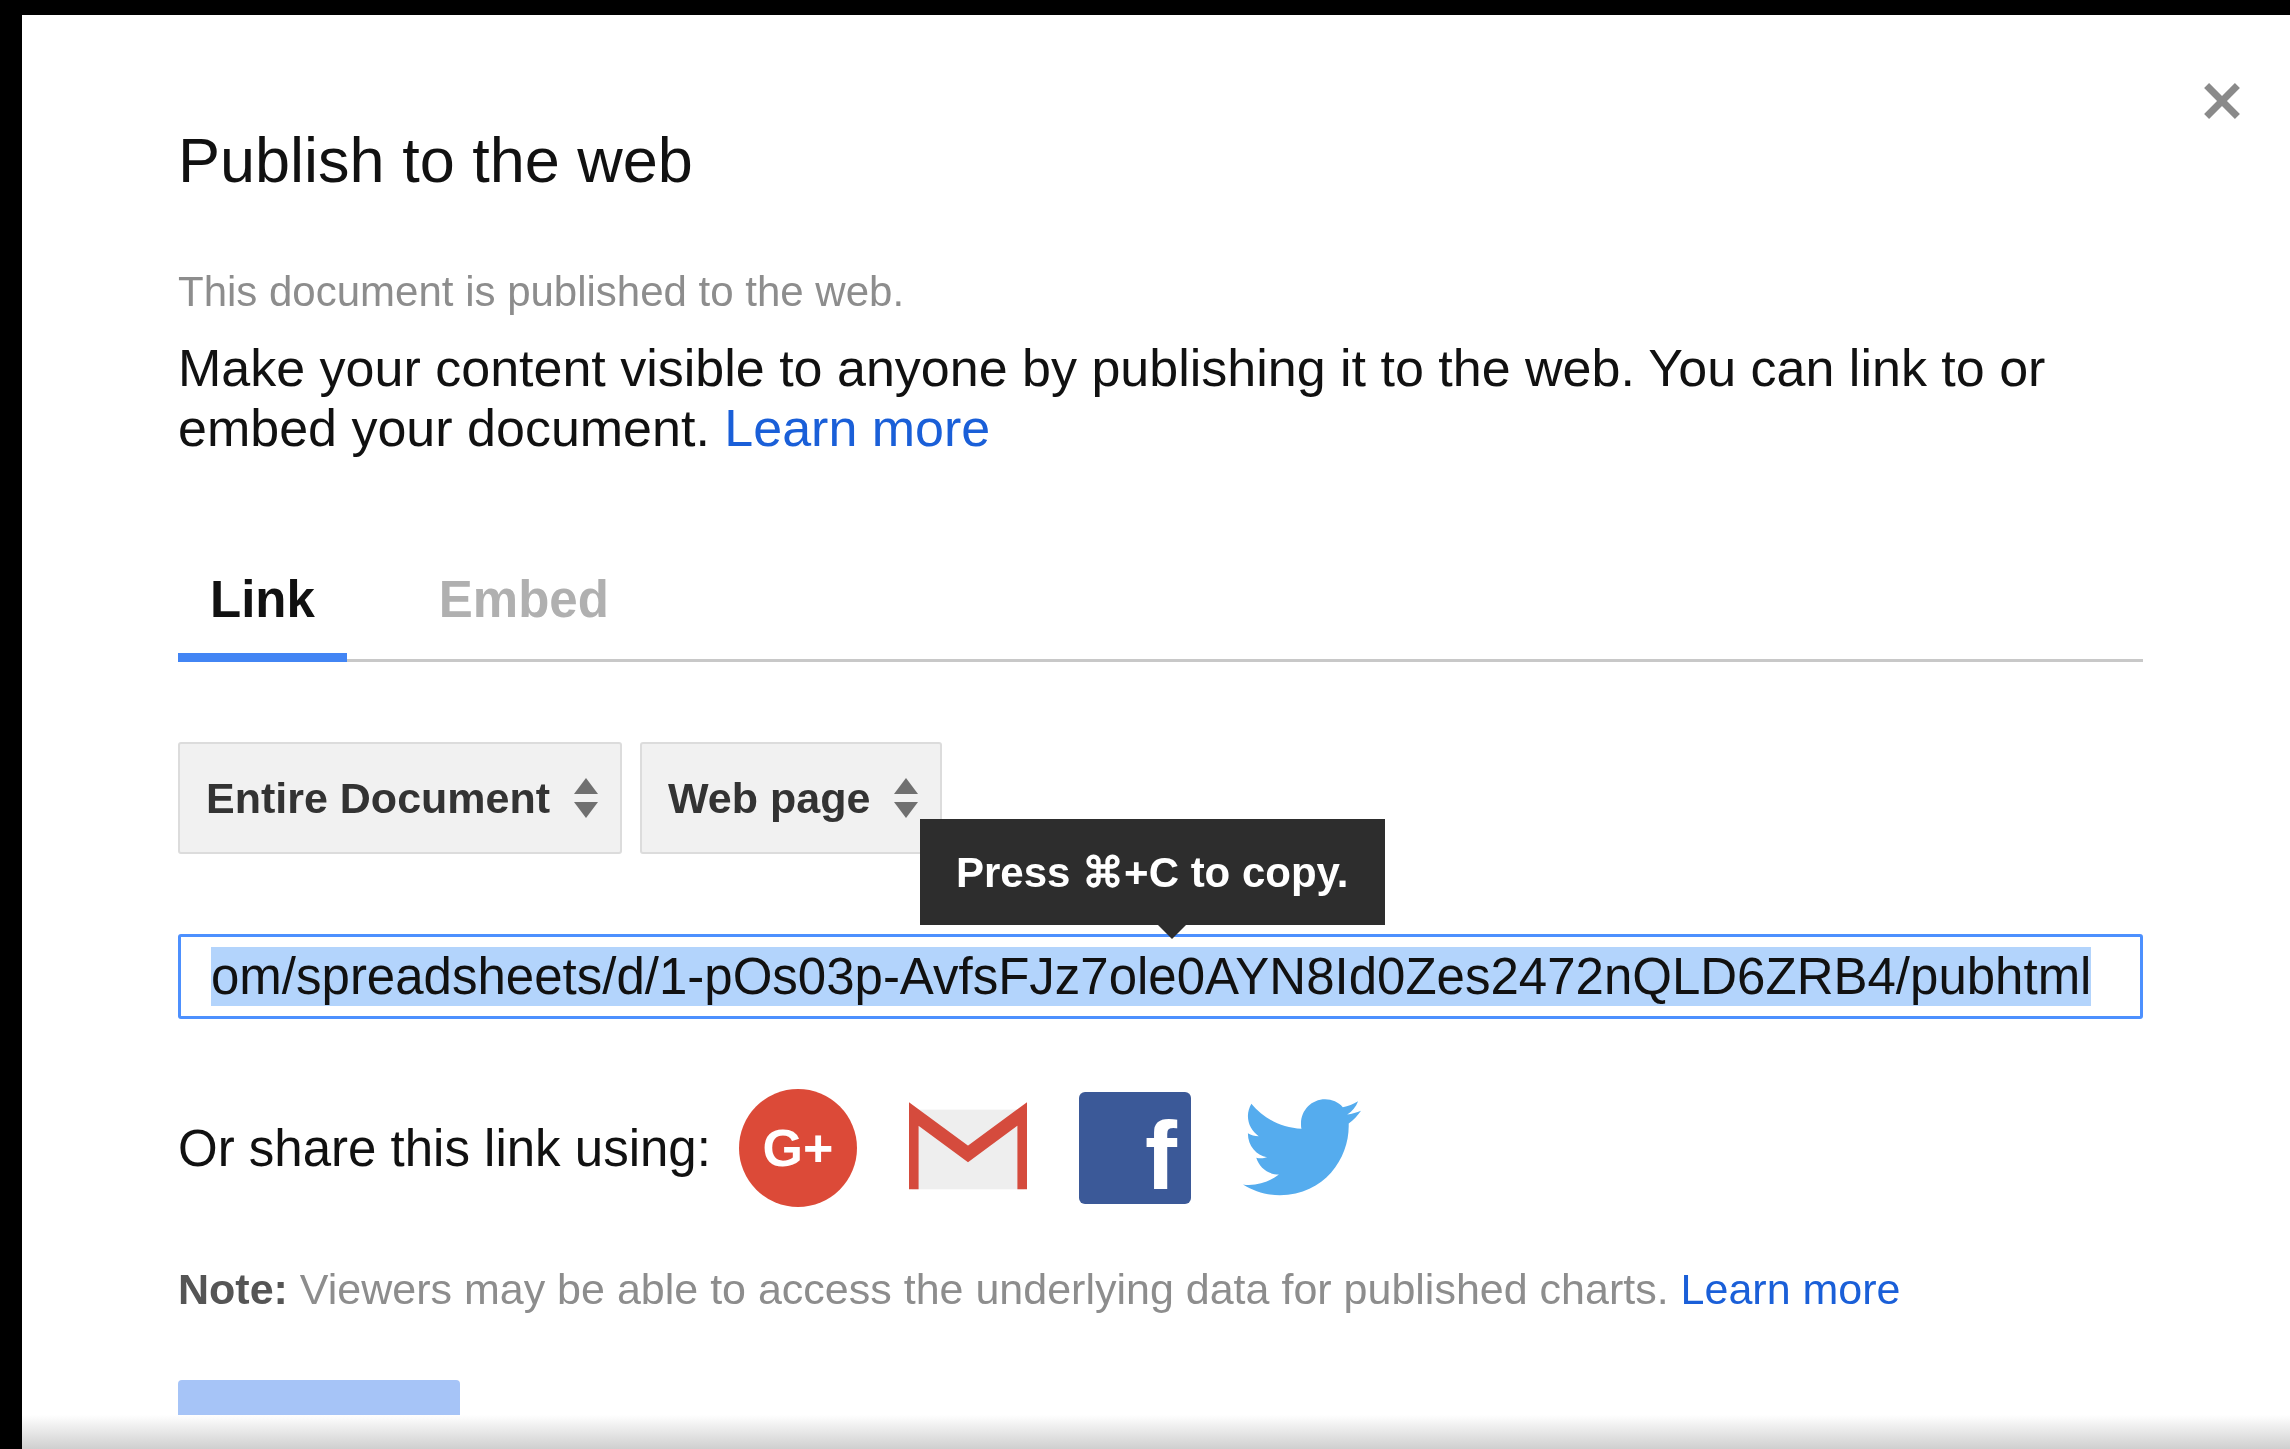 Image resolution: width=2290 pixels, height=1449 pixels. Describe the element at coordinates (1040, 1289) in the screenshot. I see `note-text: Note: Viewers may be able to access the underlying data for published charts. Learn more` at that location.